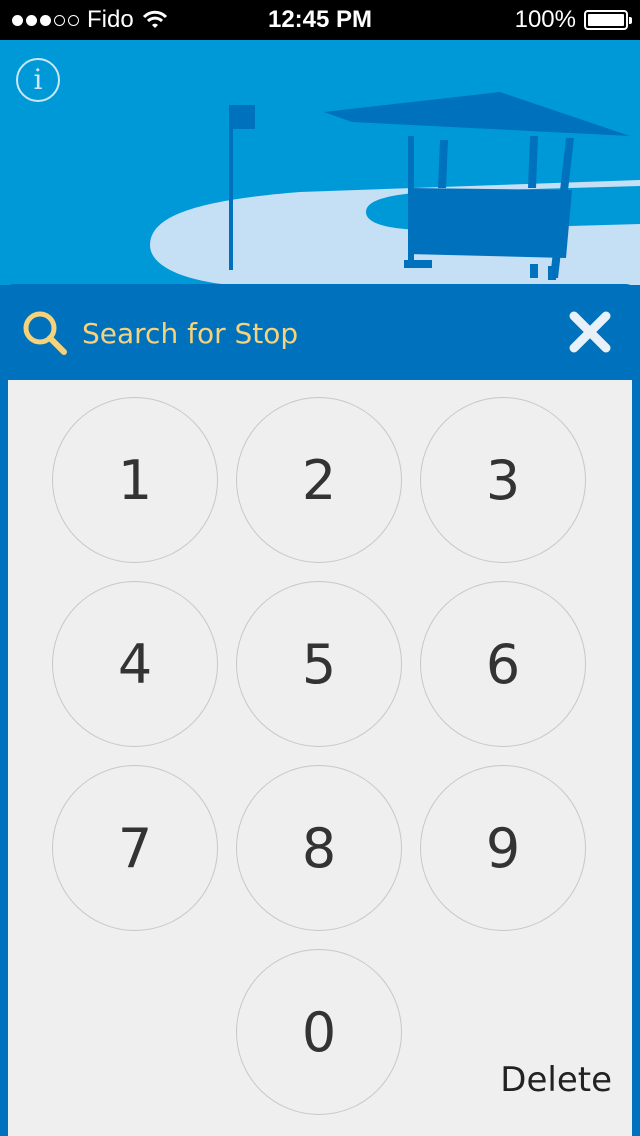  What do you see at coordinates (319, 664) in the screenshot?
I see `key-5: 5` at bounding box center [319, 664].